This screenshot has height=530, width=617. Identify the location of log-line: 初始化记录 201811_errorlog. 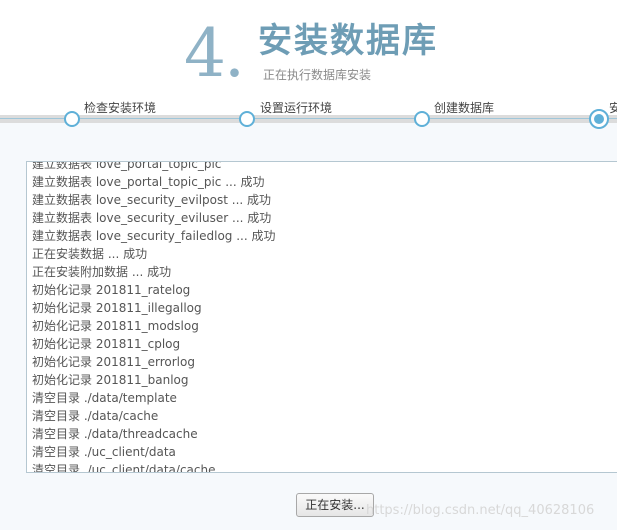
(113, 362).